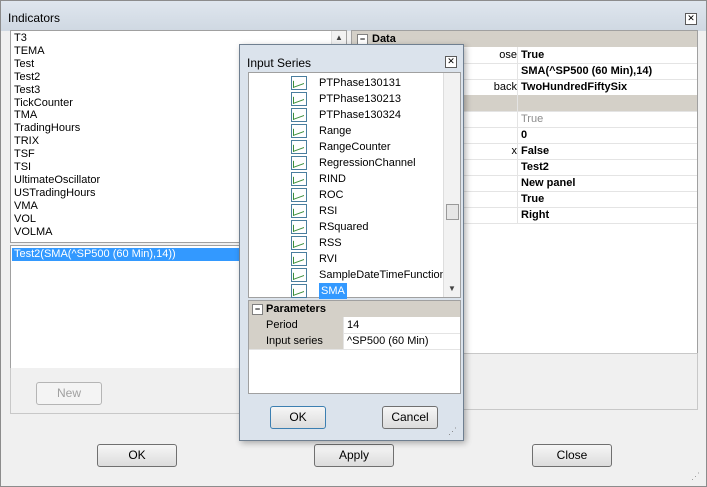 This screenshot has width=707, height=487. I want to click on param-row-input-series: Input series ^SP500 (60 Min), so click(354, 341).